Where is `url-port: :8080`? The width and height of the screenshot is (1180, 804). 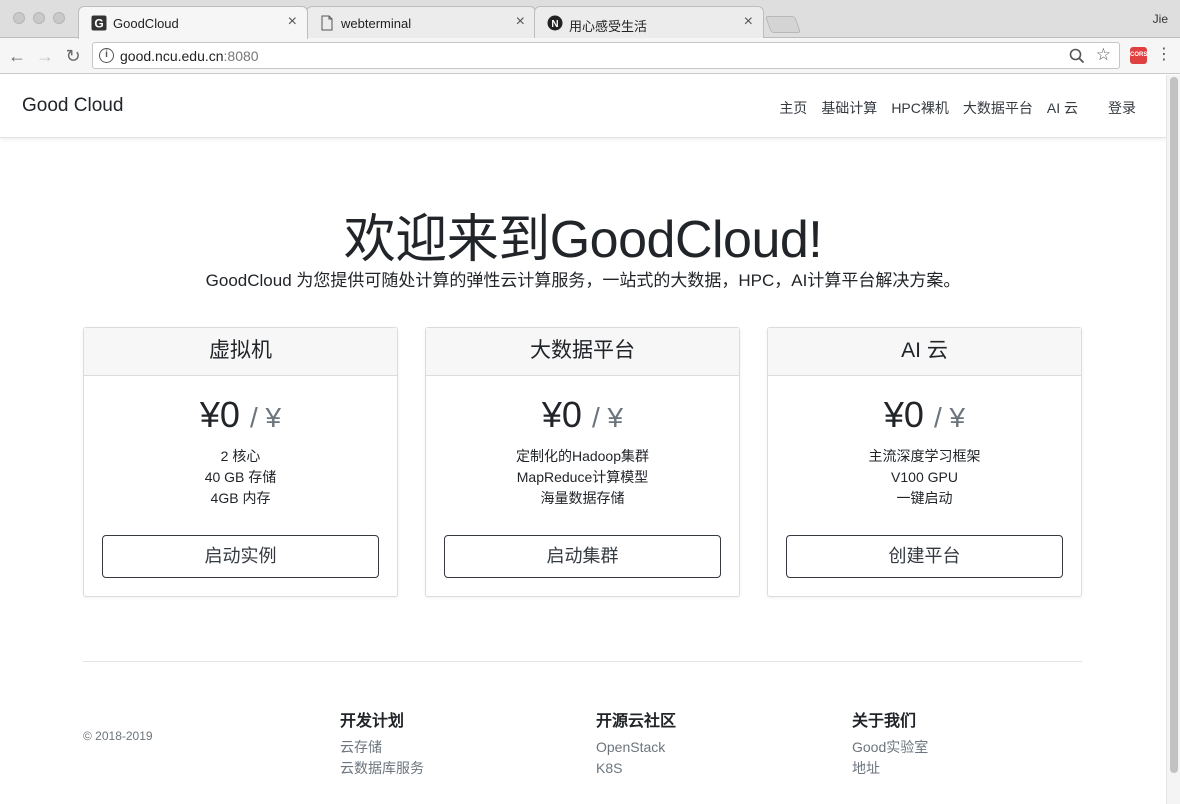
url-port: :8080 is located at coordinates (241, 56).